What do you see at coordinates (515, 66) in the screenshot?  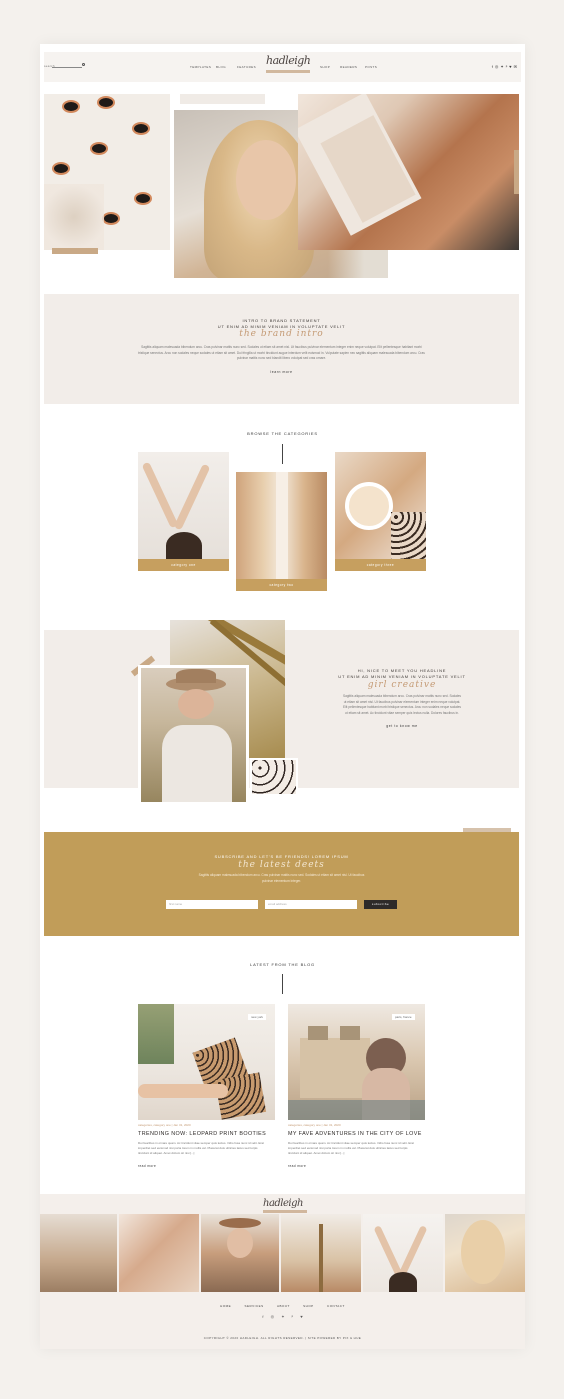 I see `email-icon: ✉` at bounding box center [515, 66].